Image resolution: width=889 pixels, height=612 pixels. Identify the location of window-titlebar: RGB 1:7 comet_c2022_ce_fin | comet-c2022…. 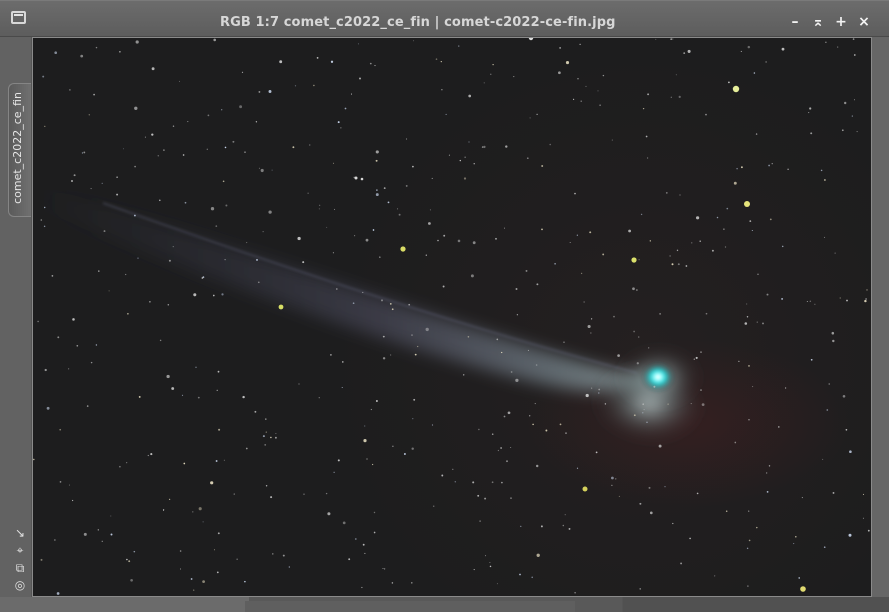
(444, 19).